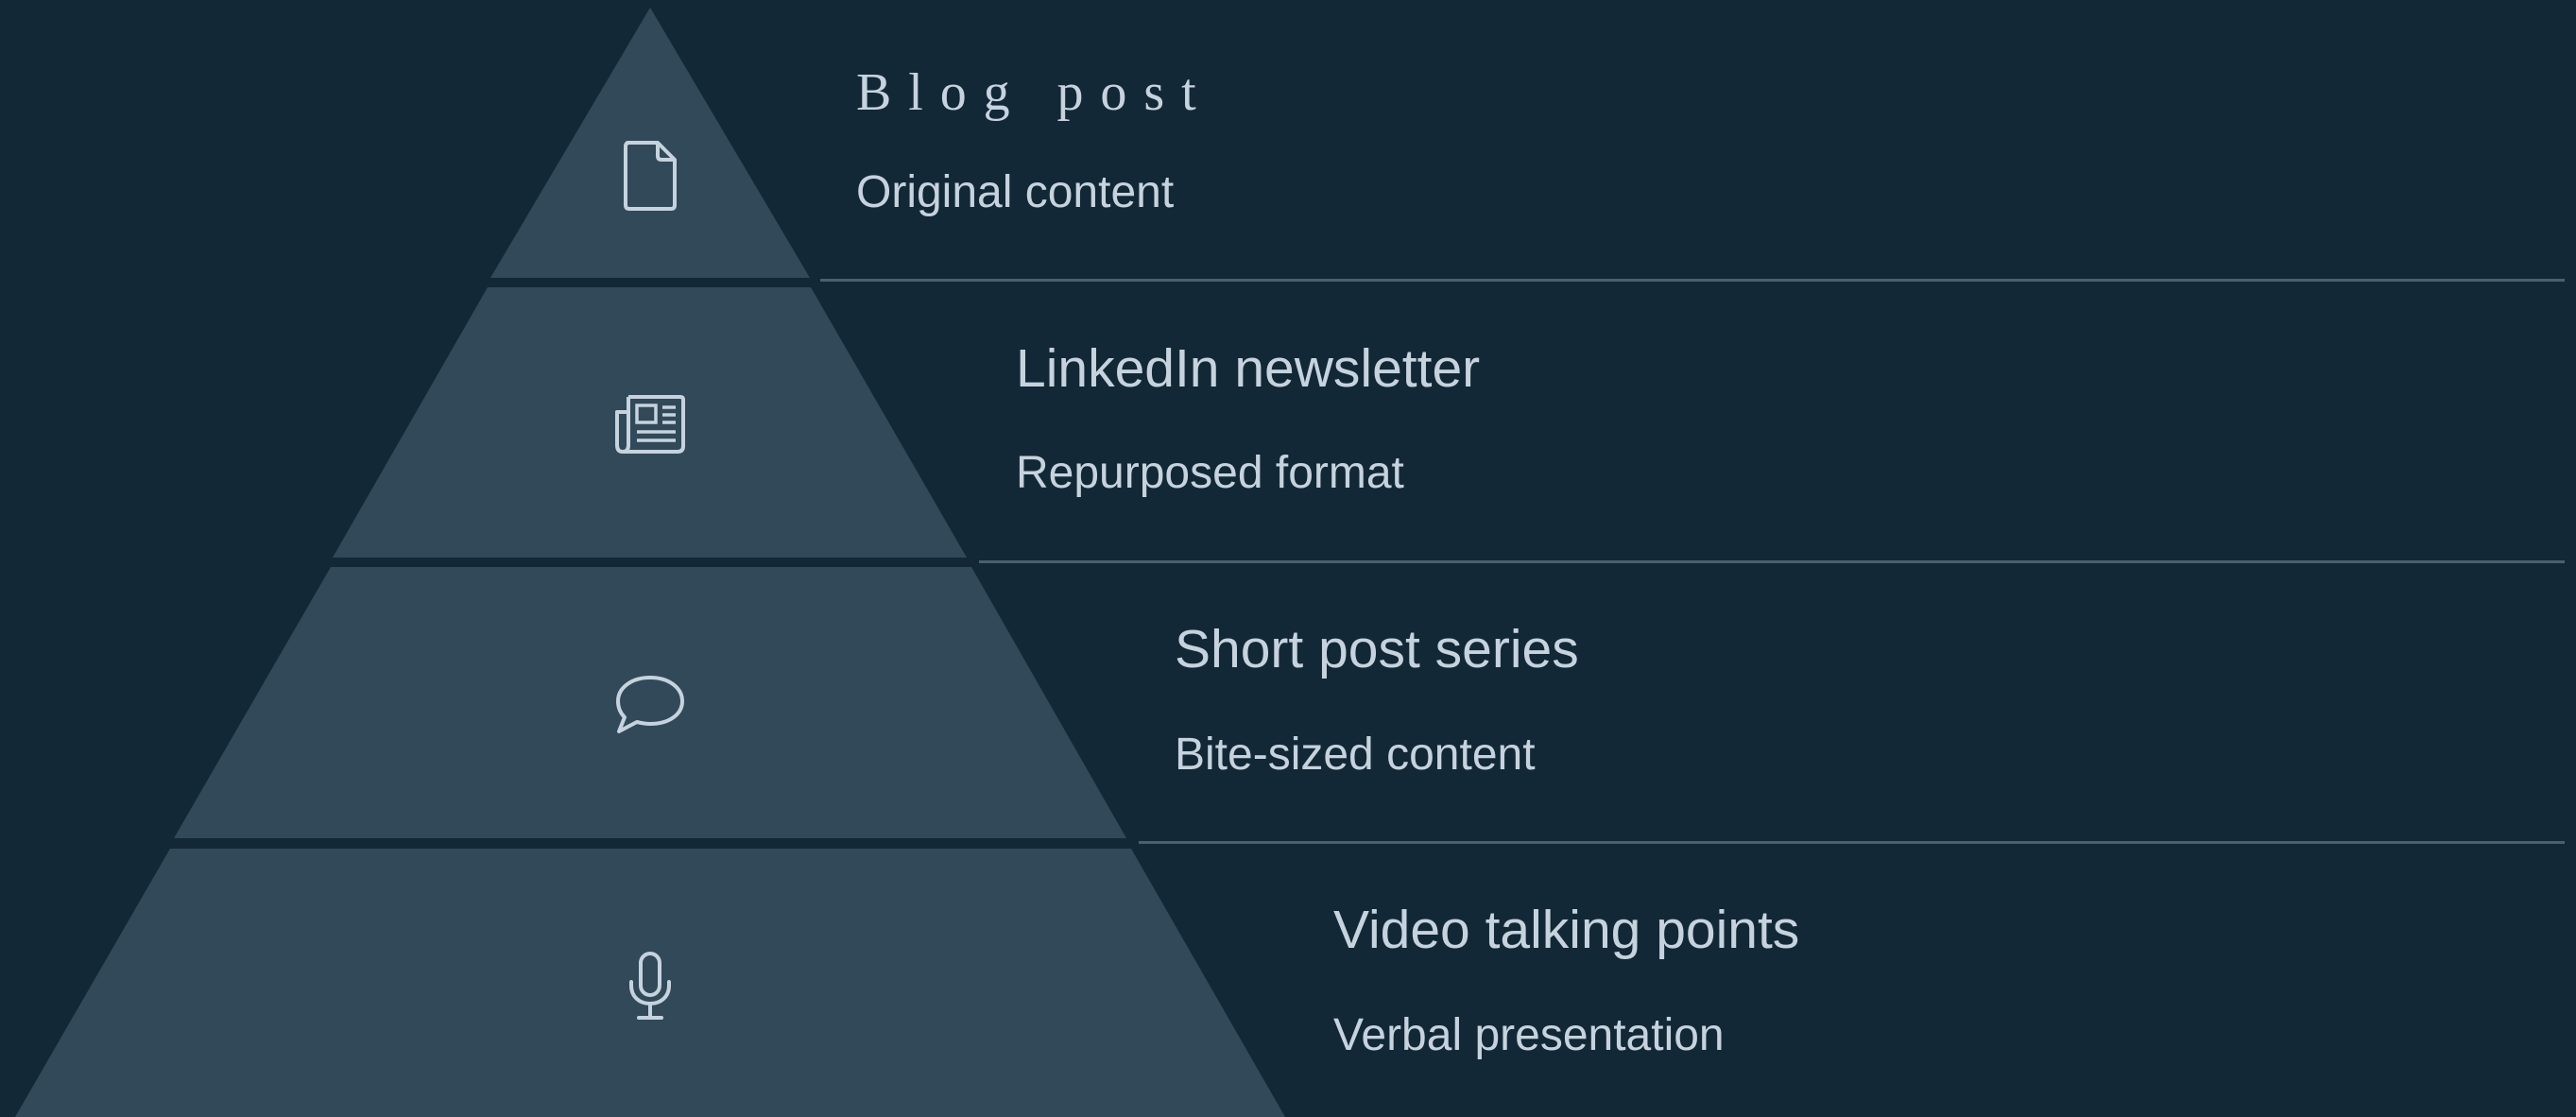 This screenshot has height=1117, width=2576. What do you see at coordinates (1015, 192) in the screenshot?
I see `tier-1-subtitle: Original content` at bounding box center [1015, 192].